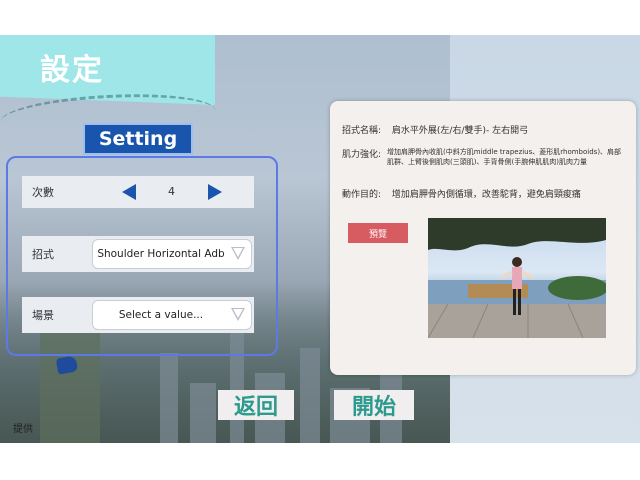 This screenshot has width=640, height=480. What do you see at coordinates (215, 192) in the screenshot?
I see `right-arrow-icon` at bounding box center [215, 192].